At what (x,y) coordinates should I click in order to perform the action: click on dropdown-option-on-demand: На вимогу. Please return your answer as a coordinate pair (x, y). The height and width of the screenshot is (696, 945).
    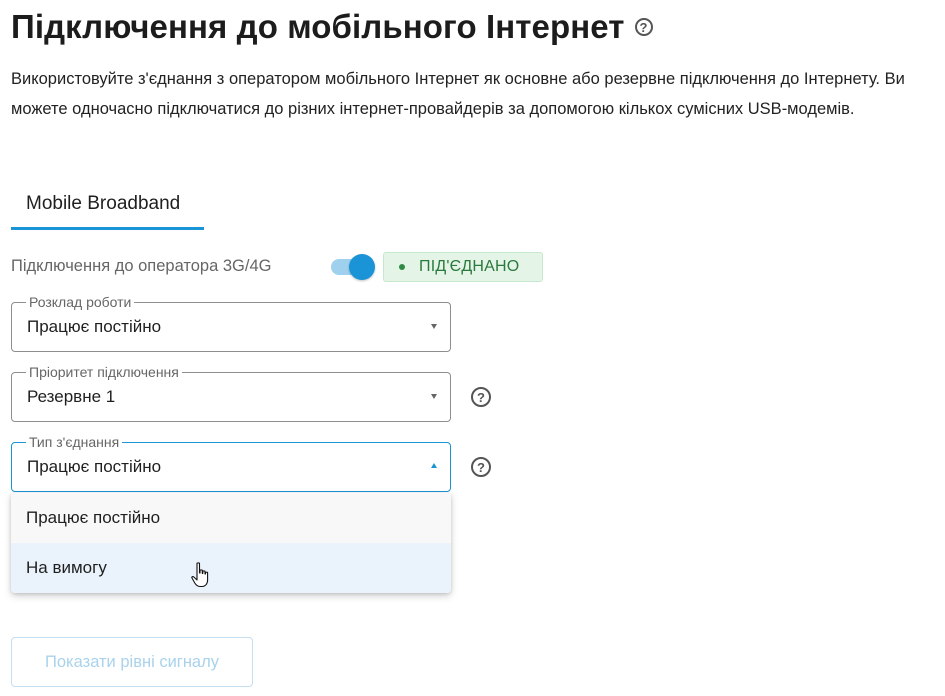
    Looking at the image, I should click on (231, 568).